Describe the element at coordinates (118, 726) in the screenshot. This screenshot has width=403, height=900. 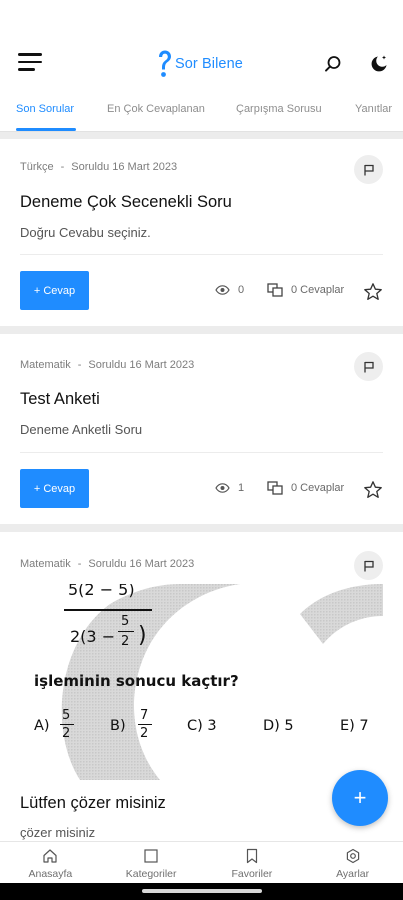
I see `option-b: B)` at that location.